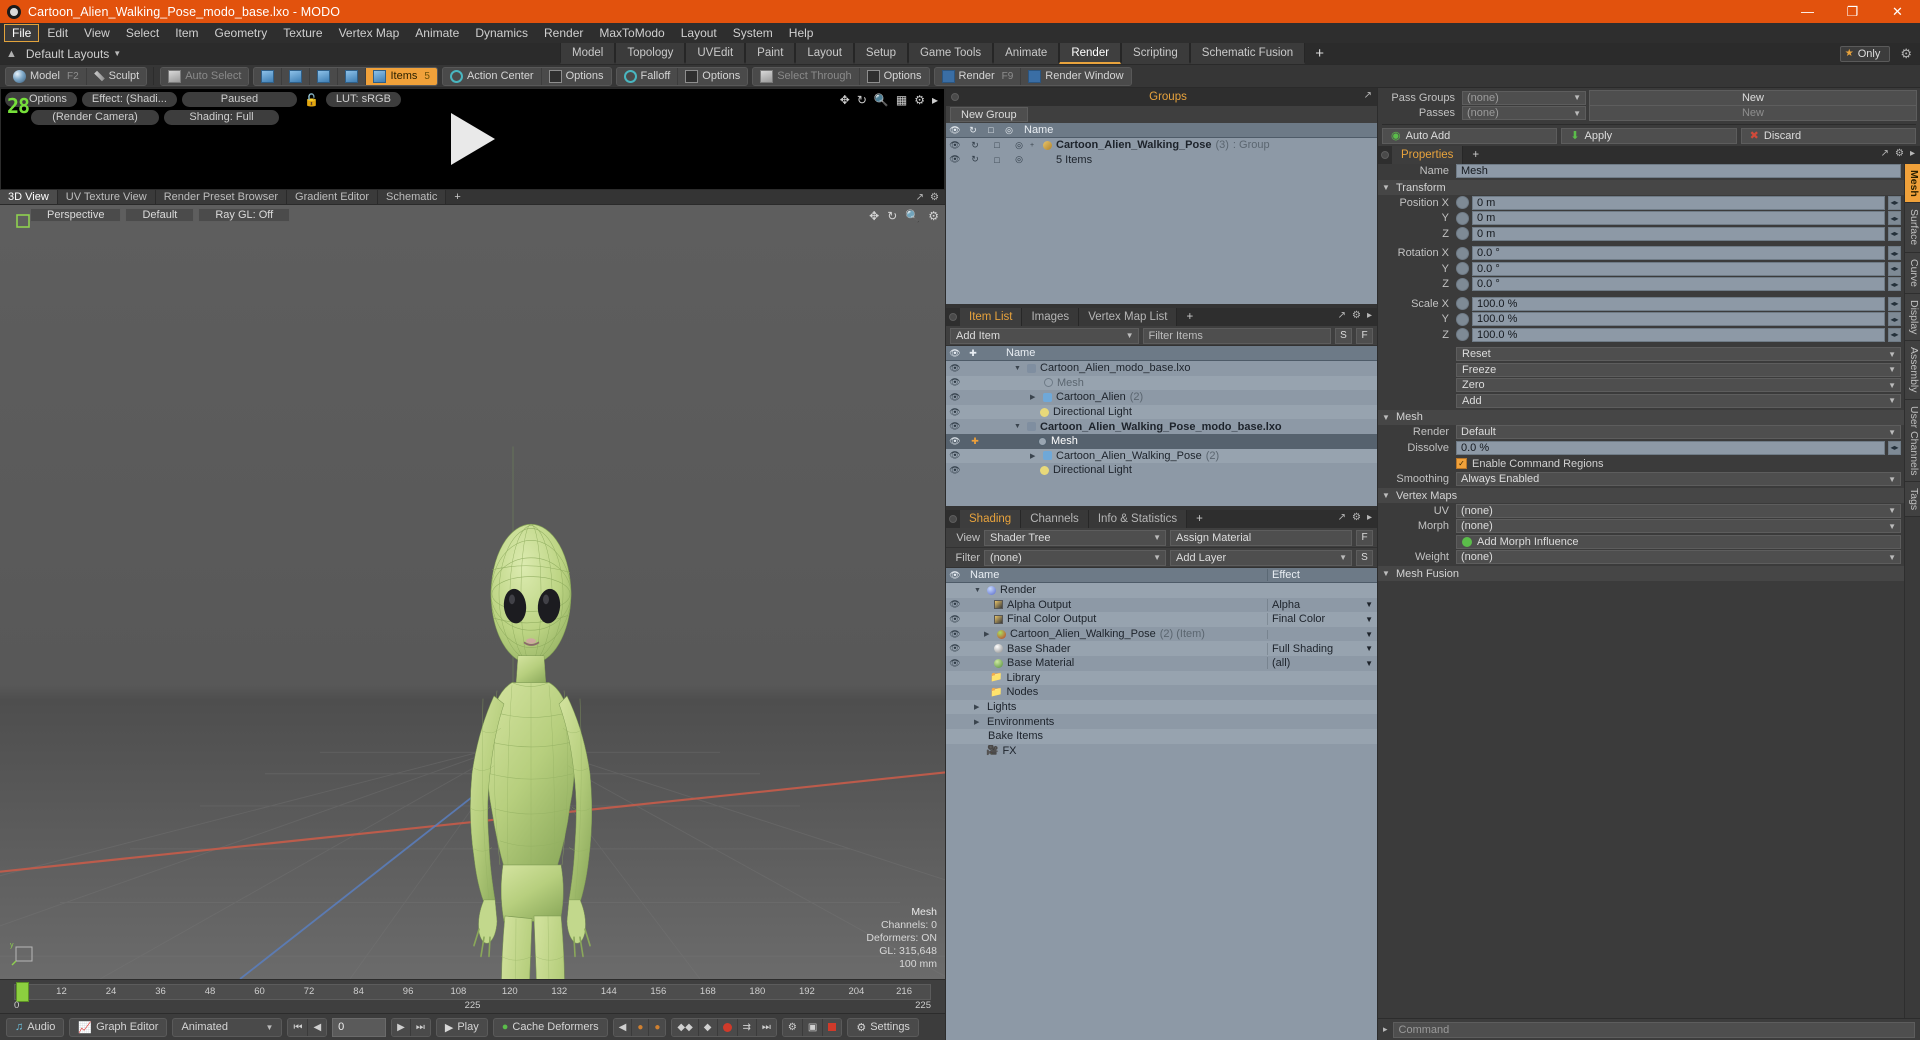 The width and height of the screenshot is (1920, 1040). I want to click on row-sel-icon: ◎, so click(1019, 145).